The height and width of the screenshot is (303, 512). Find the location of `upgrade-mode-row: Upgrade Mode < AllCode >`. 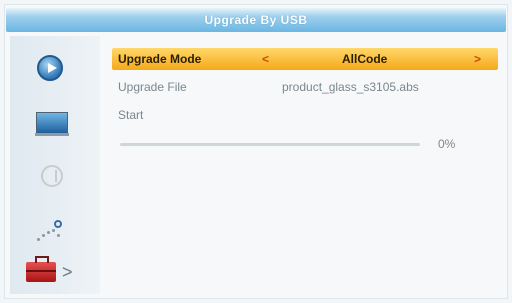

upgrade-mode-row: Upgrade Mode < AllCode > is located at coordinates (305, 59).